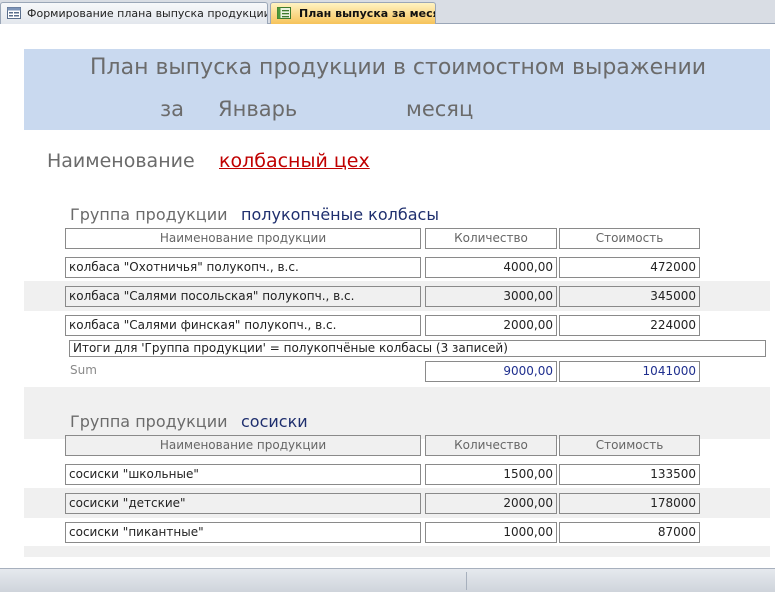 Image resolution: width=775 pixels, height=616 pixels. Describe the element at coordinates (629, 296) in the screenshot. I see `row-cost: 345000` at that location.